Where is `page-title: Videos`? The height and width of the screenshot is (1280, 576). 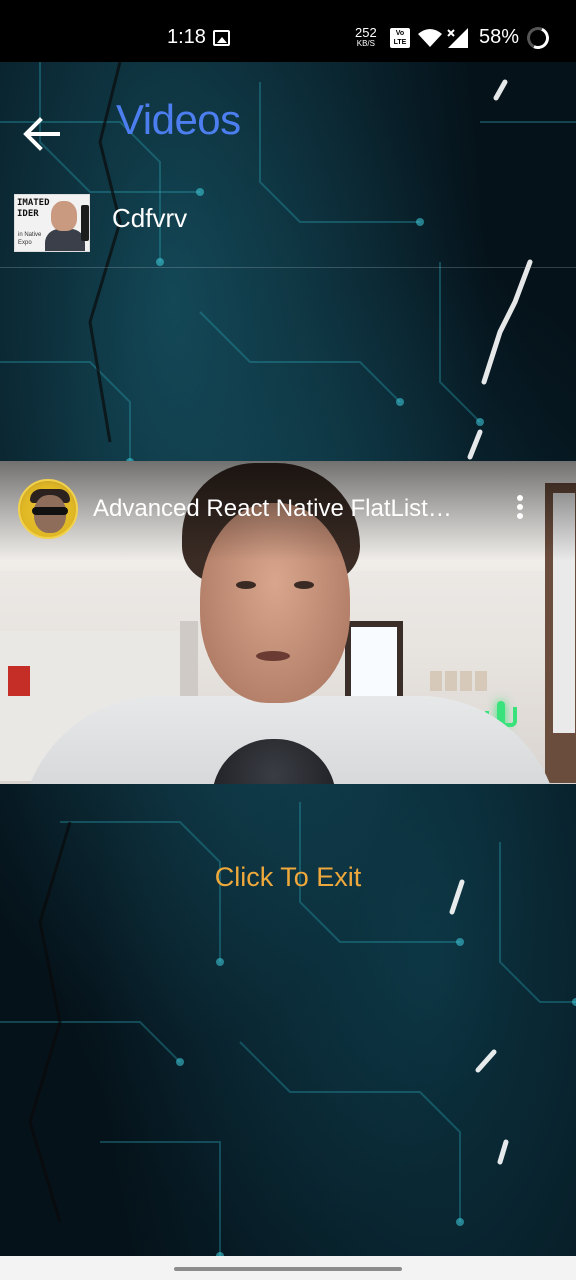
page-title: Videos is located at coordinates (178, 119).